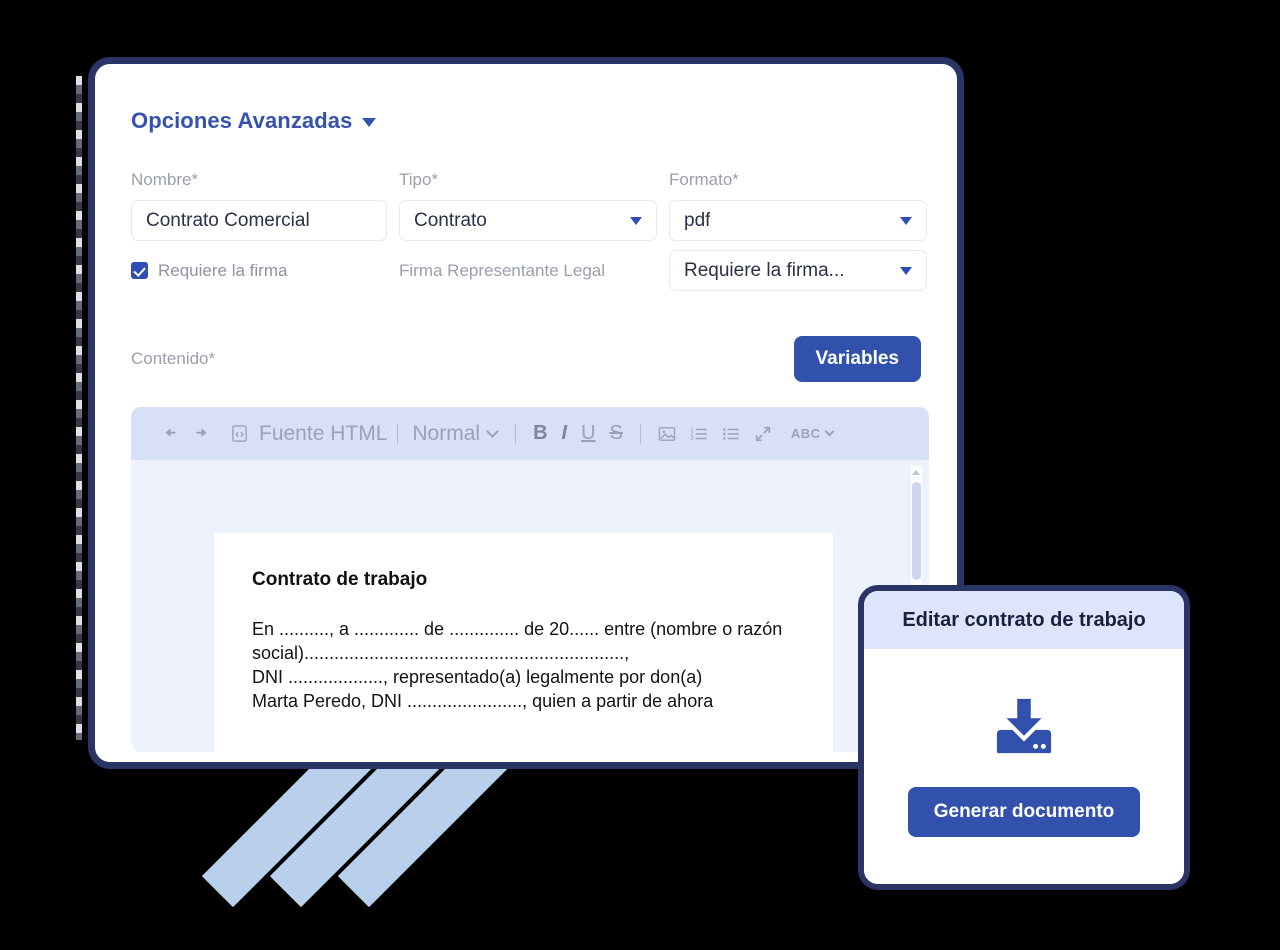 The width and height of the screenshot is (1280, 950). I want to click on variables-button: Variables, so click(857, 359).